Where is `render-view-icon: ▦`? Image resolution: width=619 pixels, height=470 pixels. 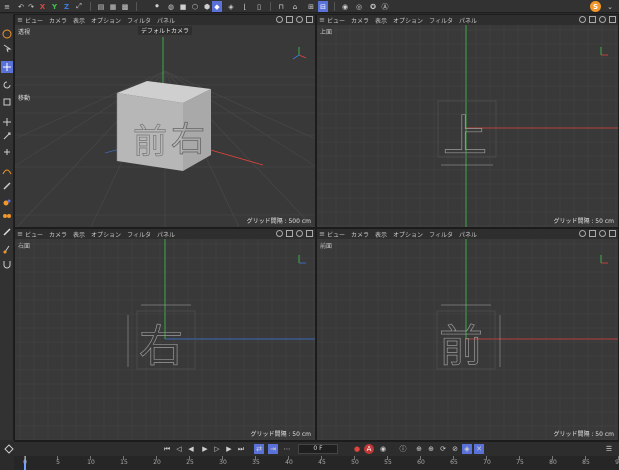
render-view-icon: ▦ is located at coordinates (113, 6).